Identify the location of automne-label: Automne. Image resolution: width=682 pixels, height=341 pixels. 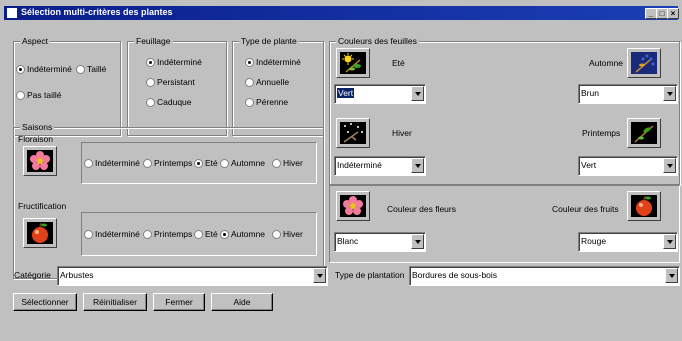
(606, 63).